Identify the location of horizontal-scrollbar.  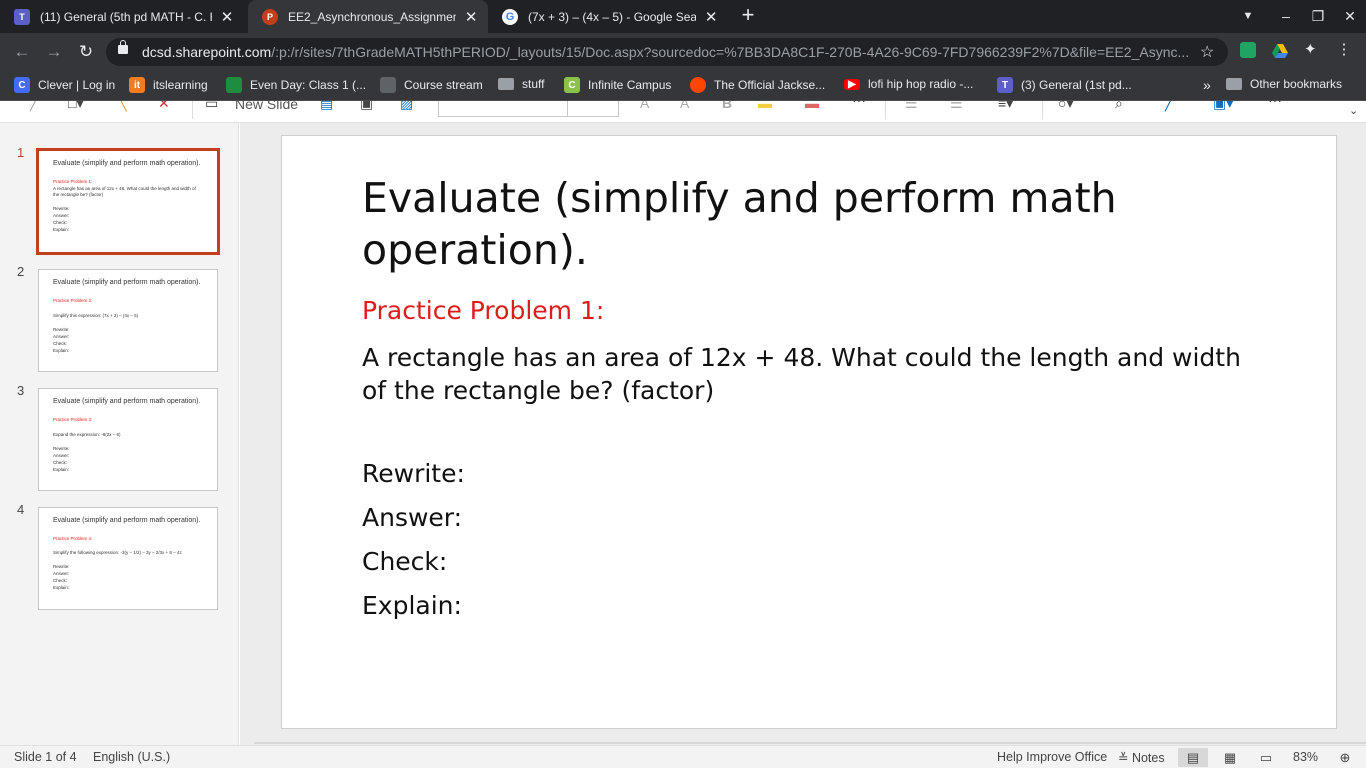
(810, 743).